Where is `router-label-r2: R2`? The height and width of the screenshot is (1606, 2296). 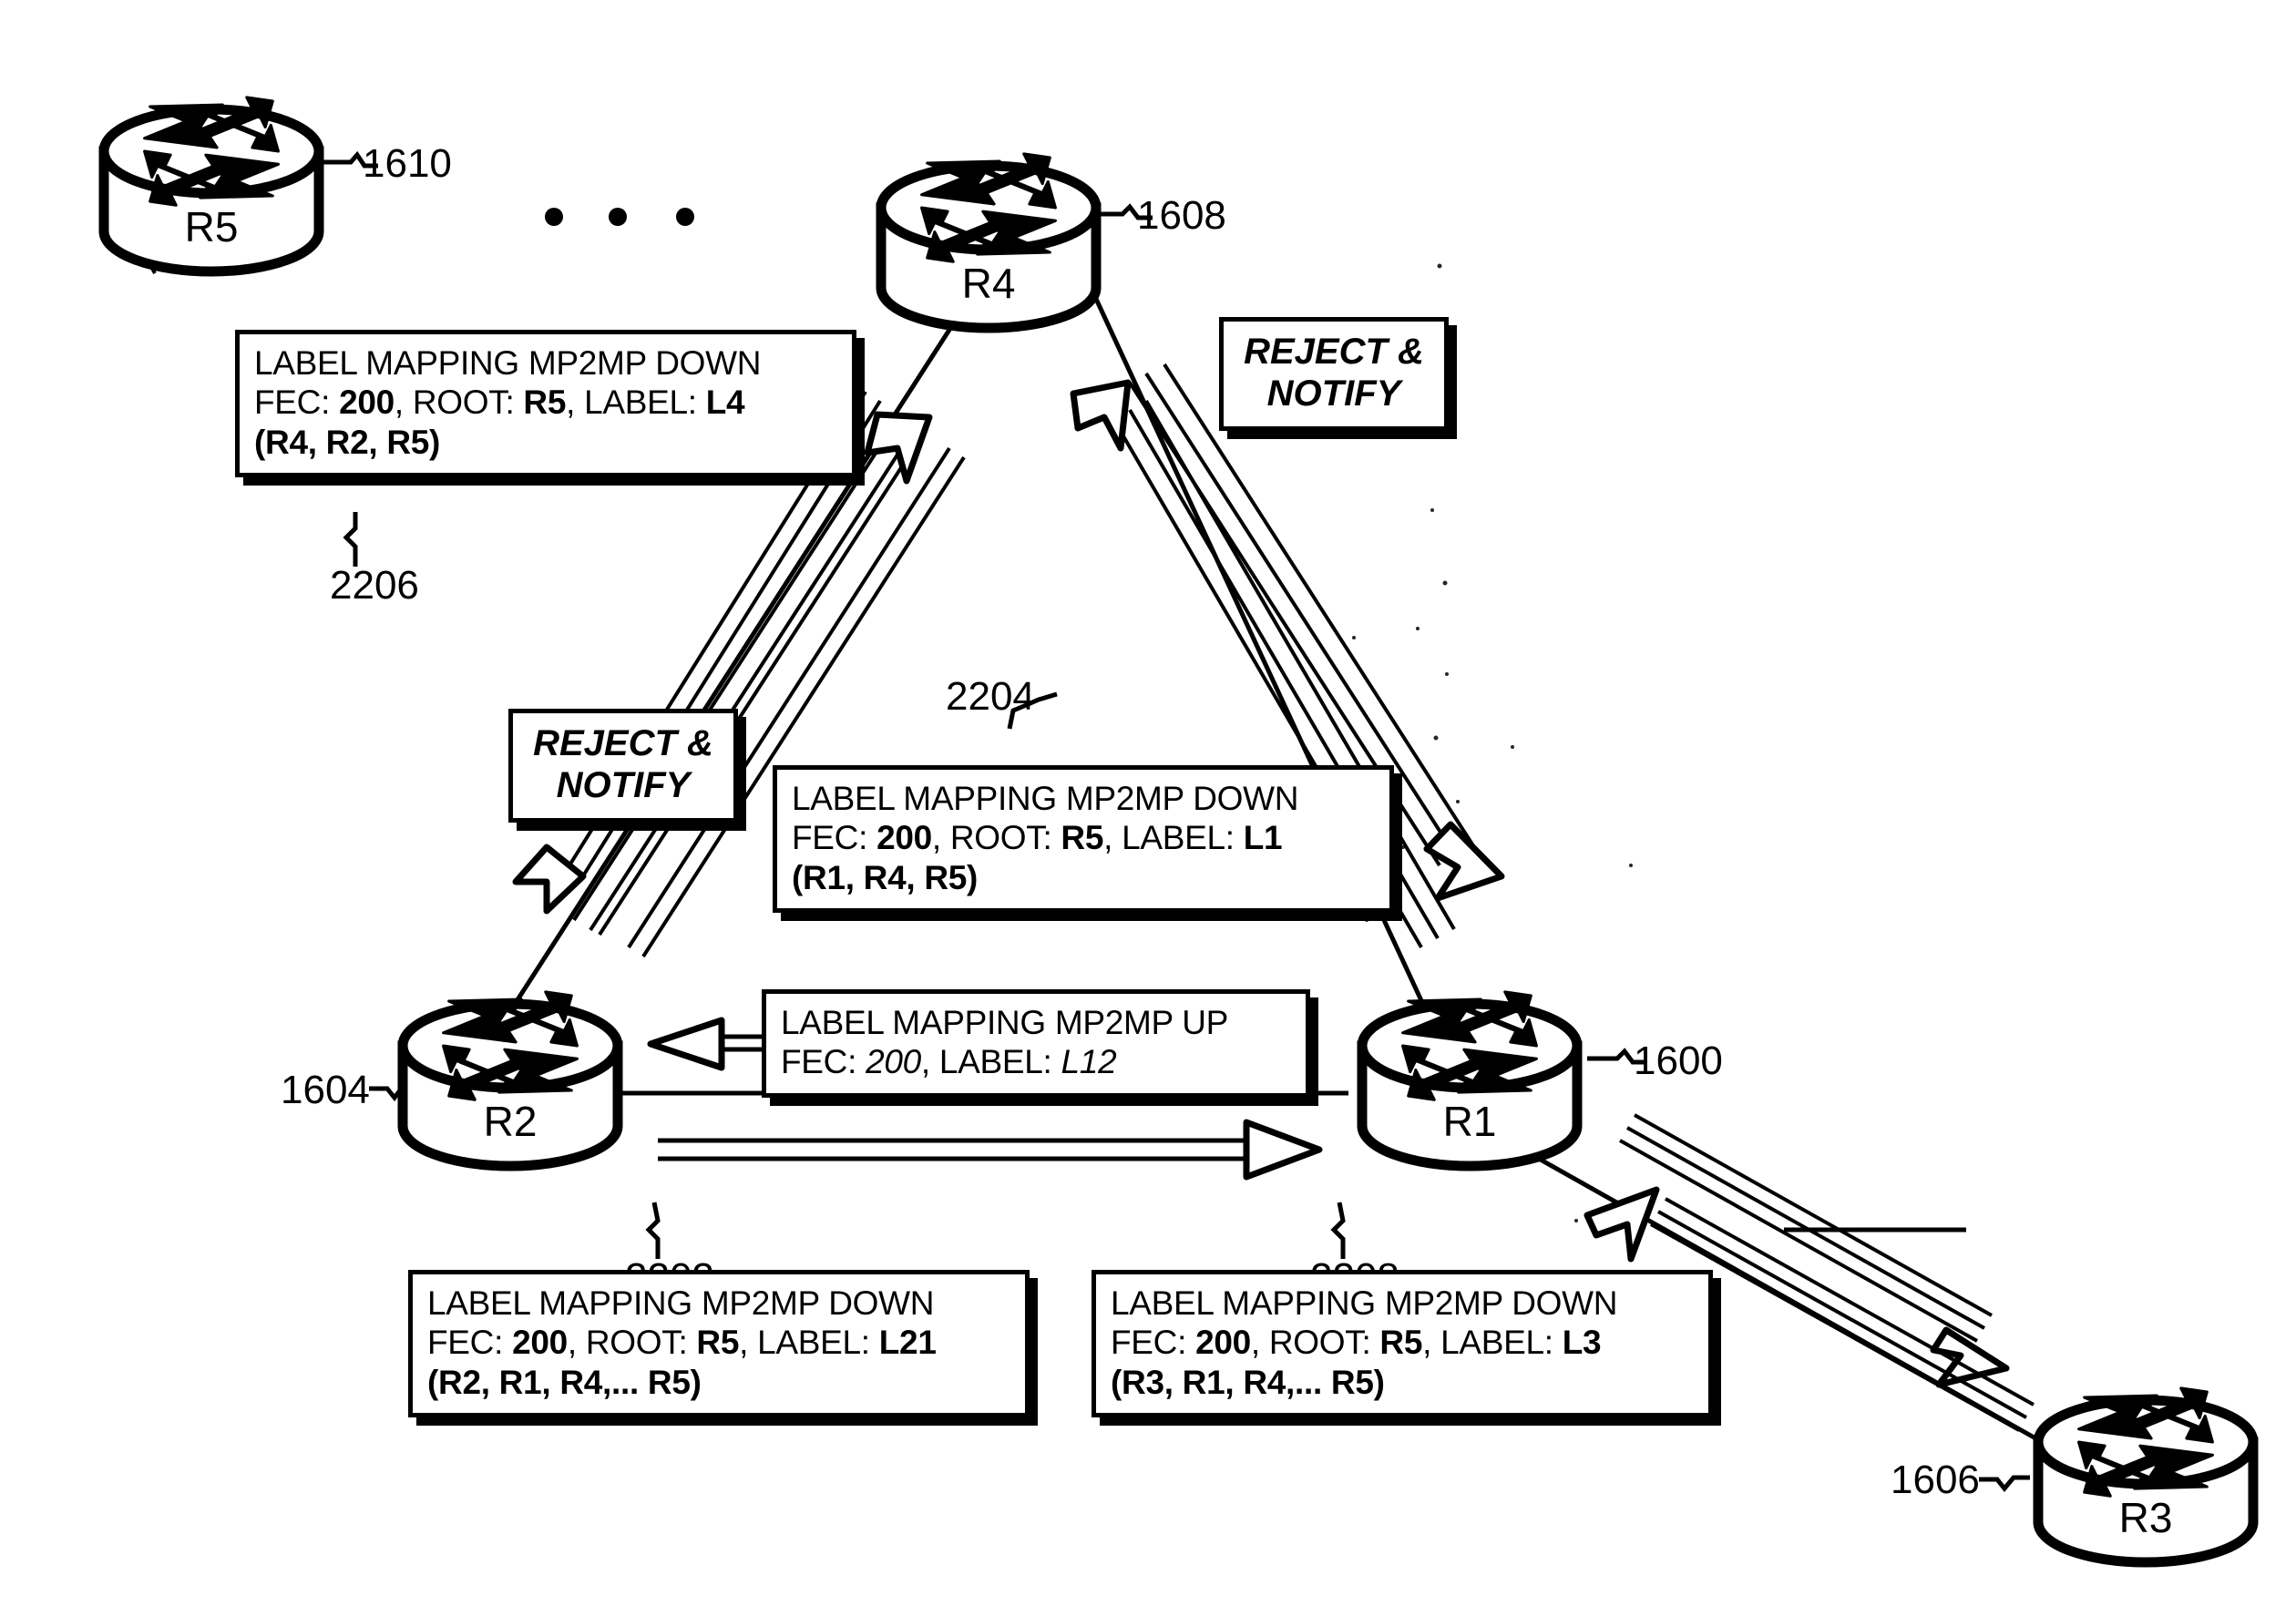 router-label-r2: R2 is located at coordinates (511, 1121).